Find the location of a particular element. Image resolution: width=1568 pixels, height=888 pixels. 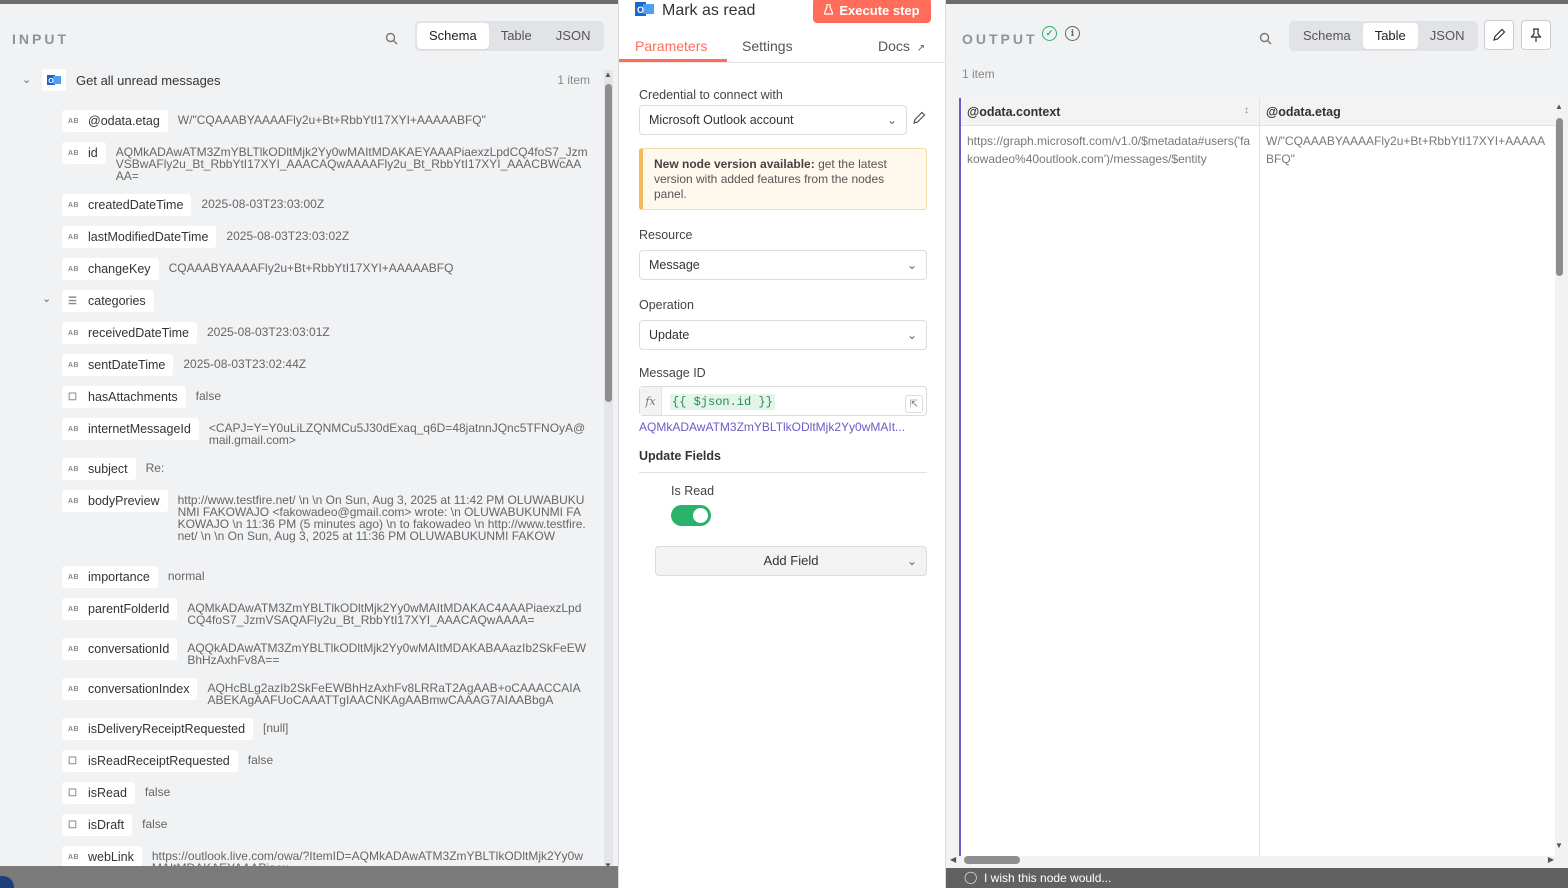

field-key: id is located at coordinates (93, 153).